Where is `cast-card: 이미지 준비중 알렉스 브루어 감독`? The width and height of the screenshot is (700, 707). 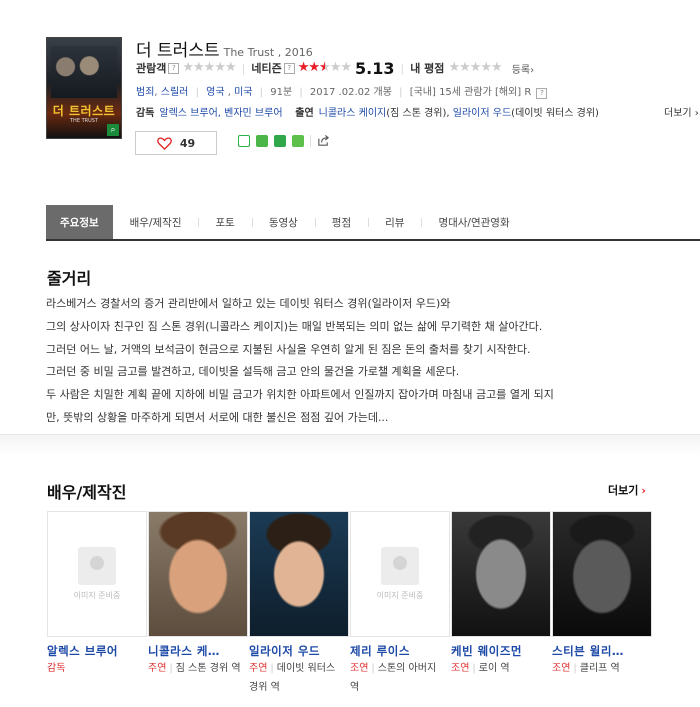
cast-card: 이미지 준비중 알렉스 브루어 감독 is located at coordinates (97, 604).